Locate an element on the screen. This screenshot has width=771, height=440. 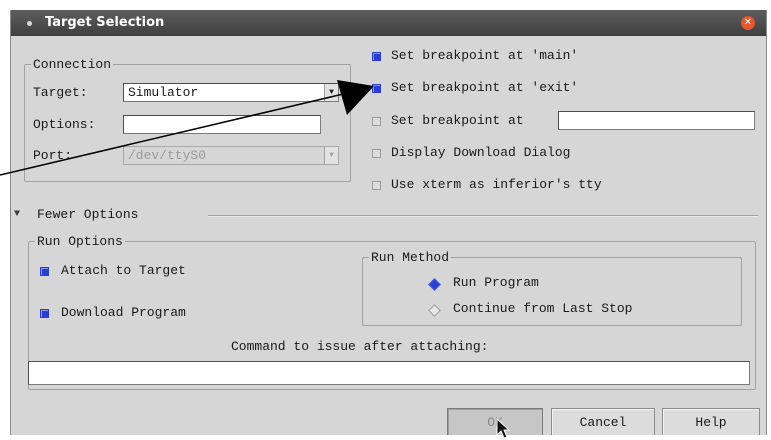
target-combo: Simulator ▼ is located at coordinates (231, 92).